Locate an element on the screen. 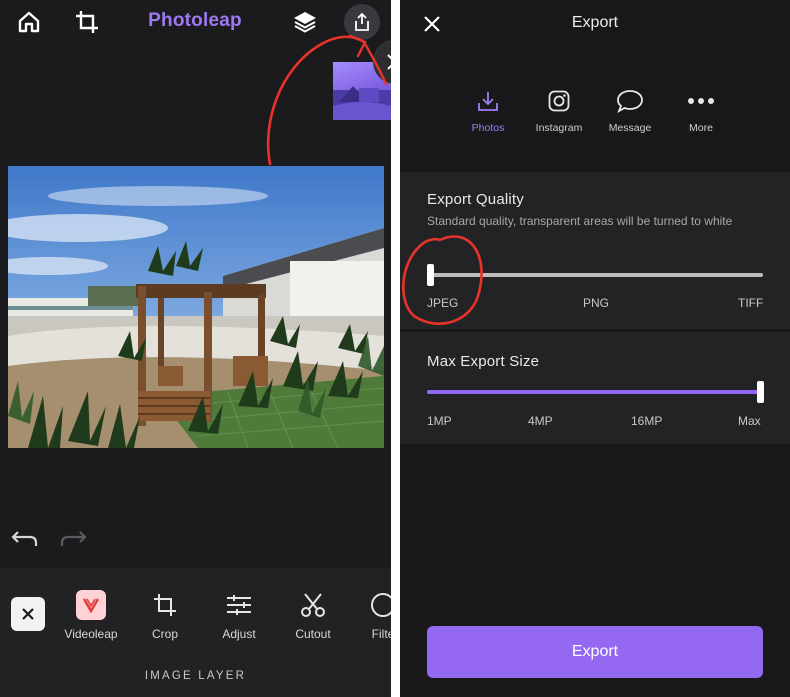 The width and height of the screenshot is (790, 697). app-title: Photoleap is located at coordinates (195, 20).